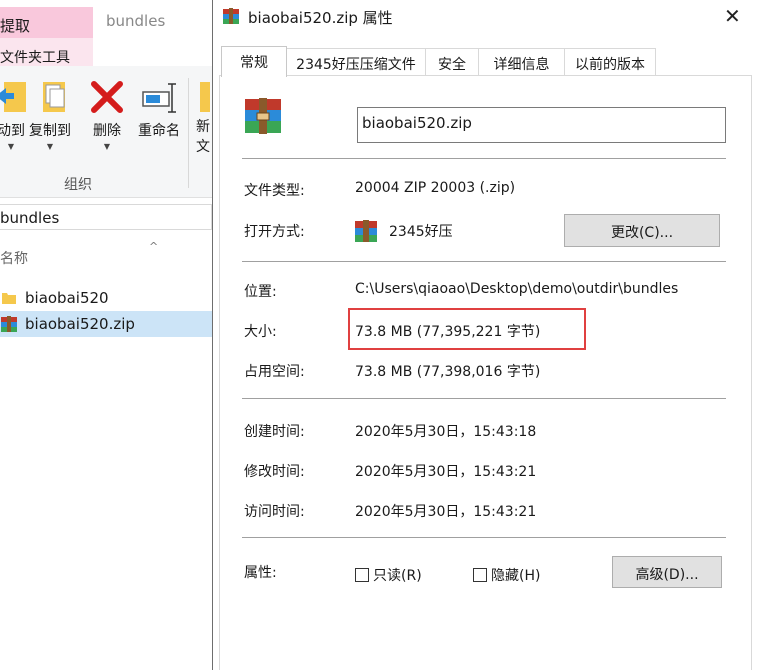  Describe the element at coordinates (610, 62) in the screenshot. I see `tab-previous-versions: 以前的版本` at that location.